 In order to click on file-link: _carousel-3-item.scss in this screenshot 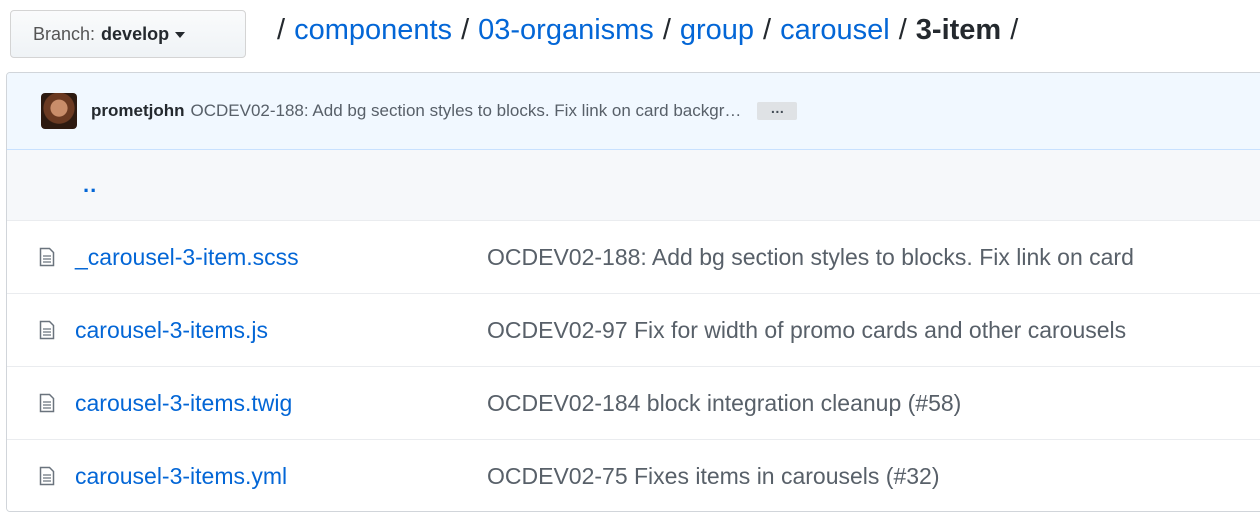, I will do `click(281, 257)`.